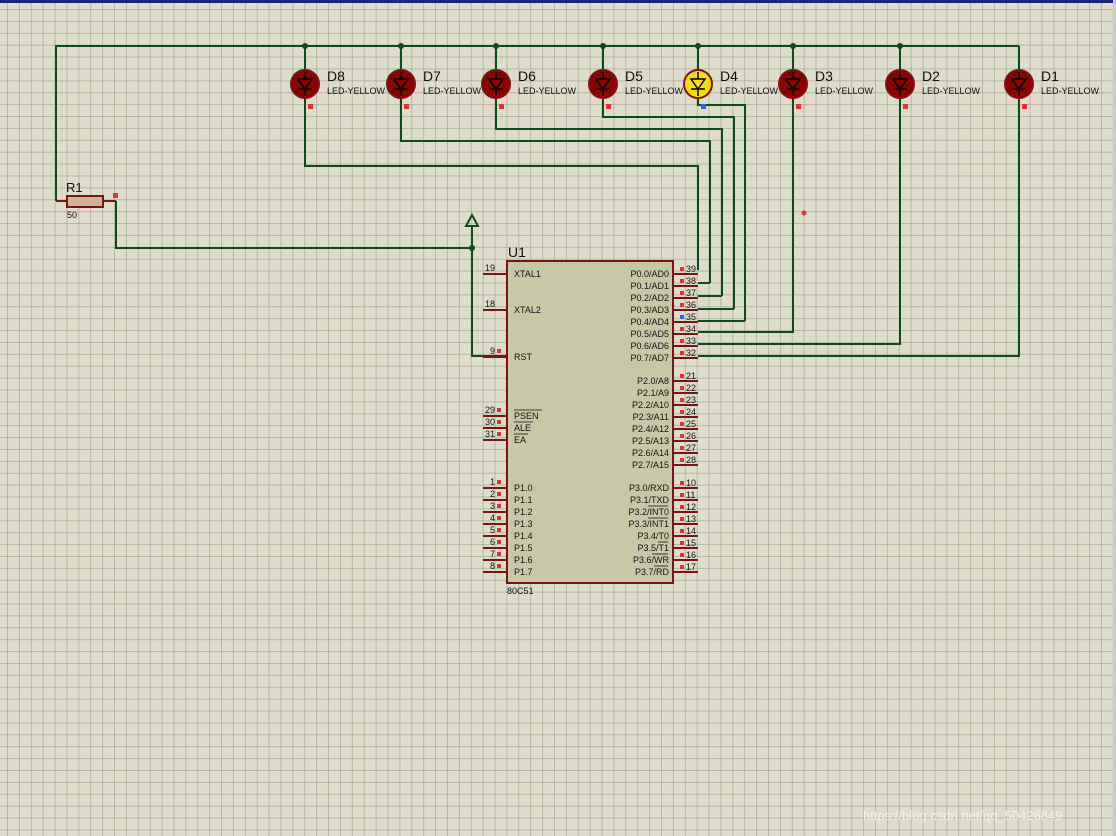  I want to click on led-ref-label: D6, so click(527, 76).